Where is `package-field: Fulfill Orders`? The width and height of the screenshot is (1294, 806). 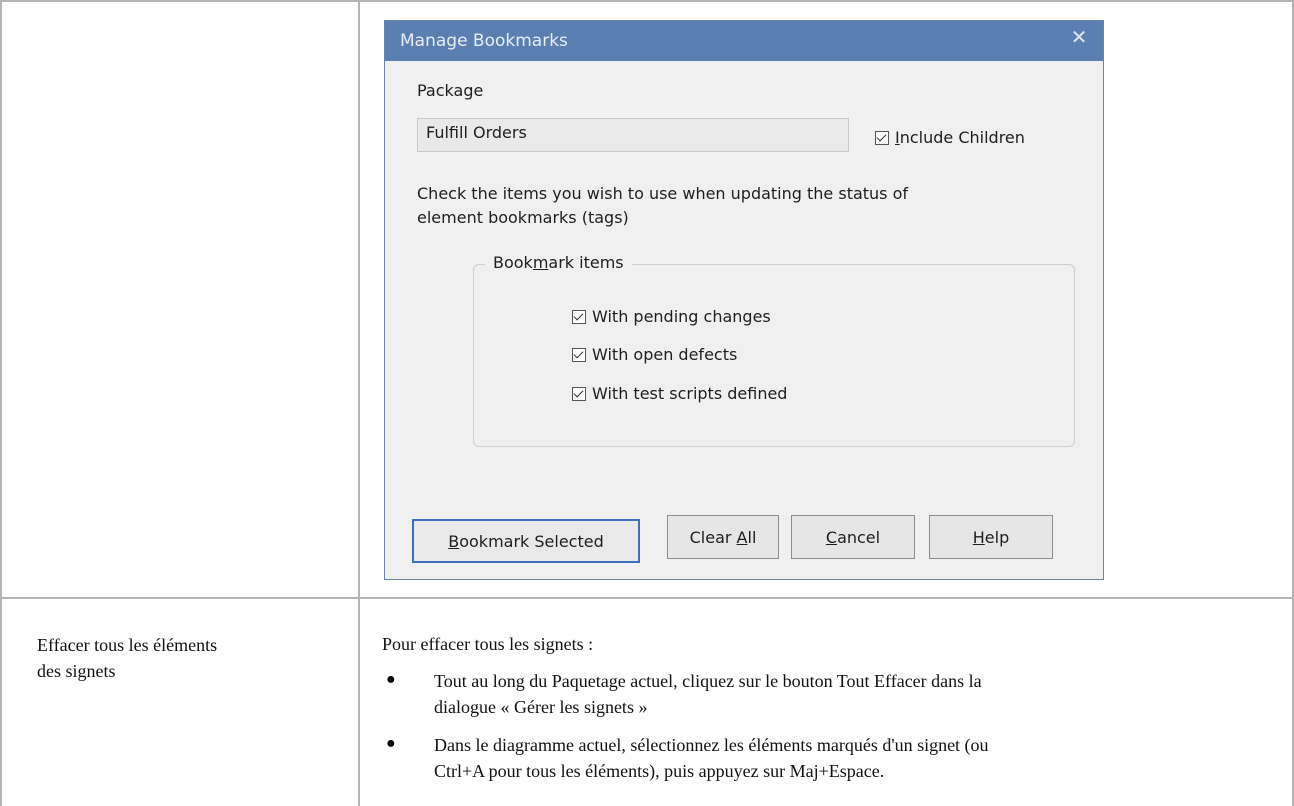
package-field: Fulfill Orders is located at coordinates (633, 135).